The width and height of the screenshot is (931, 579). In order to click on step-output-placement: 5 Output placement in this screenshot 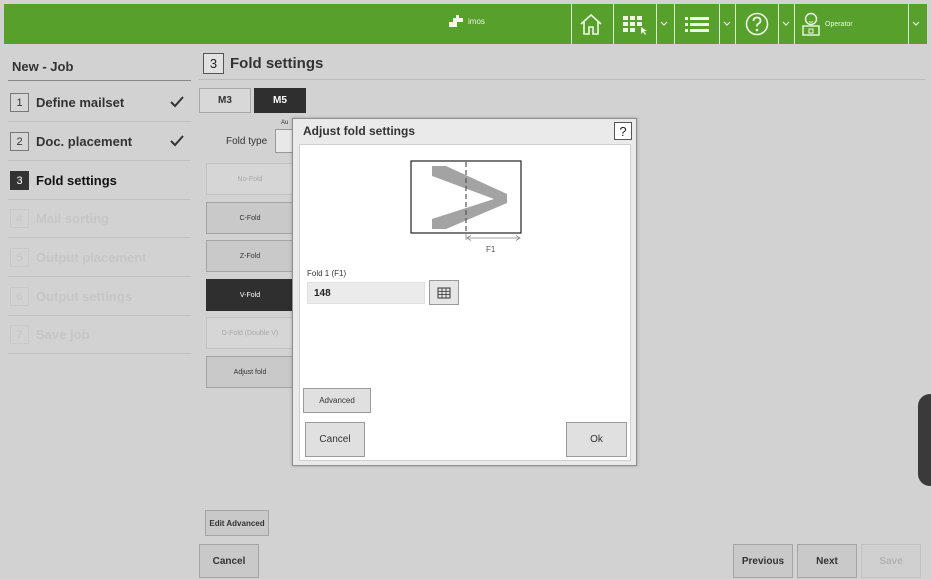, I will do `click(99, 258)`.